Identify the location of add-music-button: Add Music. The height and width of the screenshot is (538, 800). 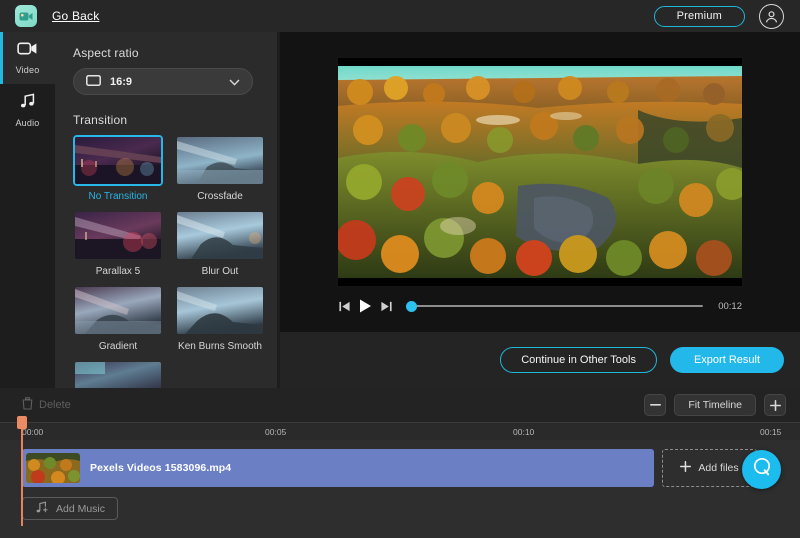
(70, 508).